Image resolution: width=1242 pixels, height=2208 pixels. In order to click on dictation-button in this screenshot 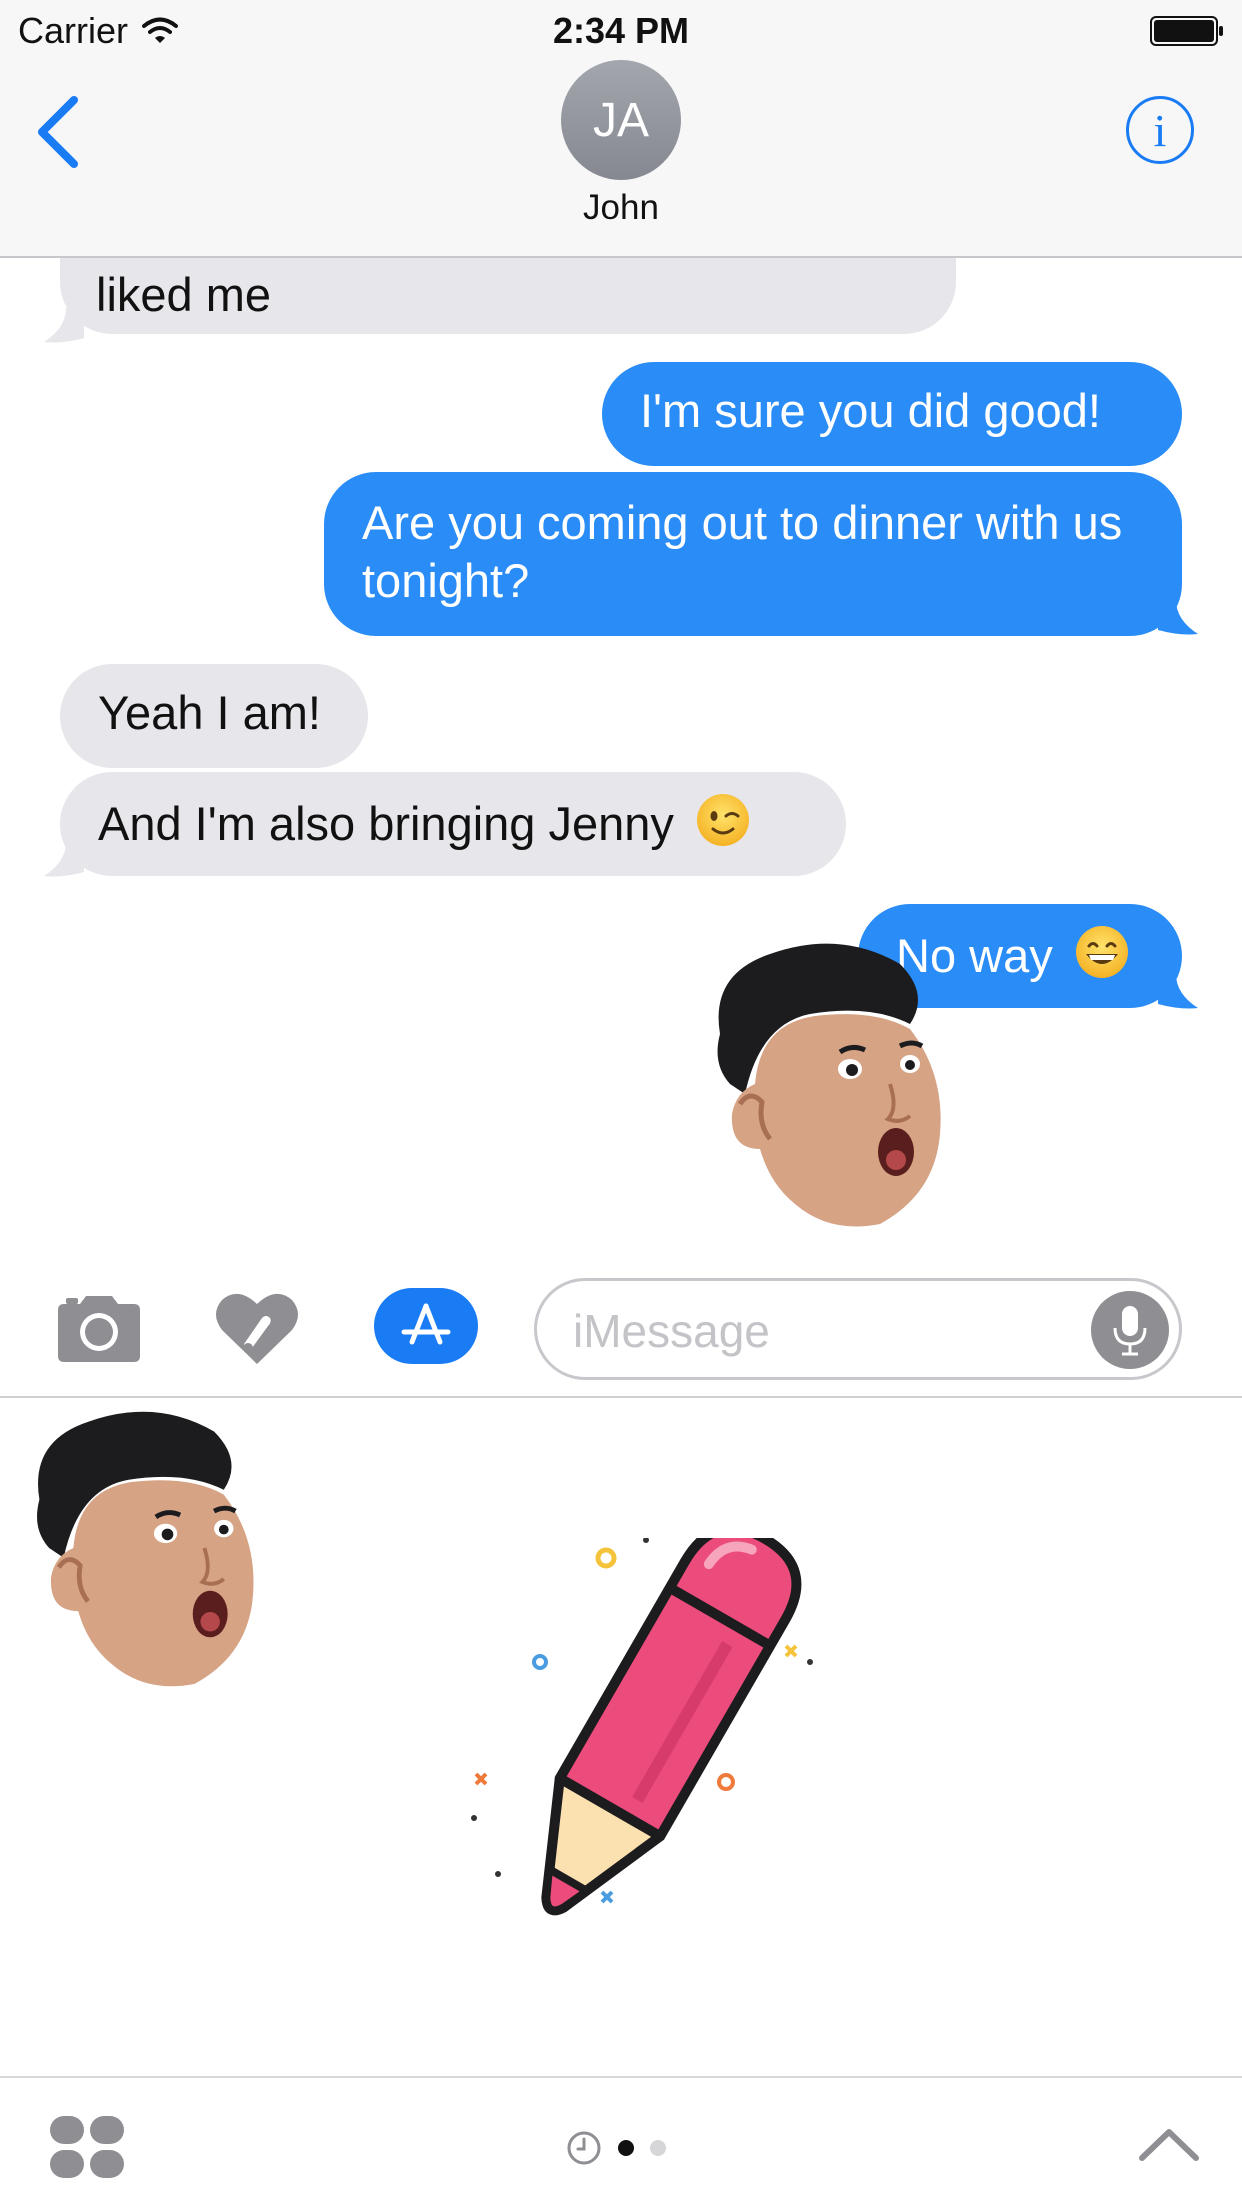, I will do `click(1130, 1330)`.